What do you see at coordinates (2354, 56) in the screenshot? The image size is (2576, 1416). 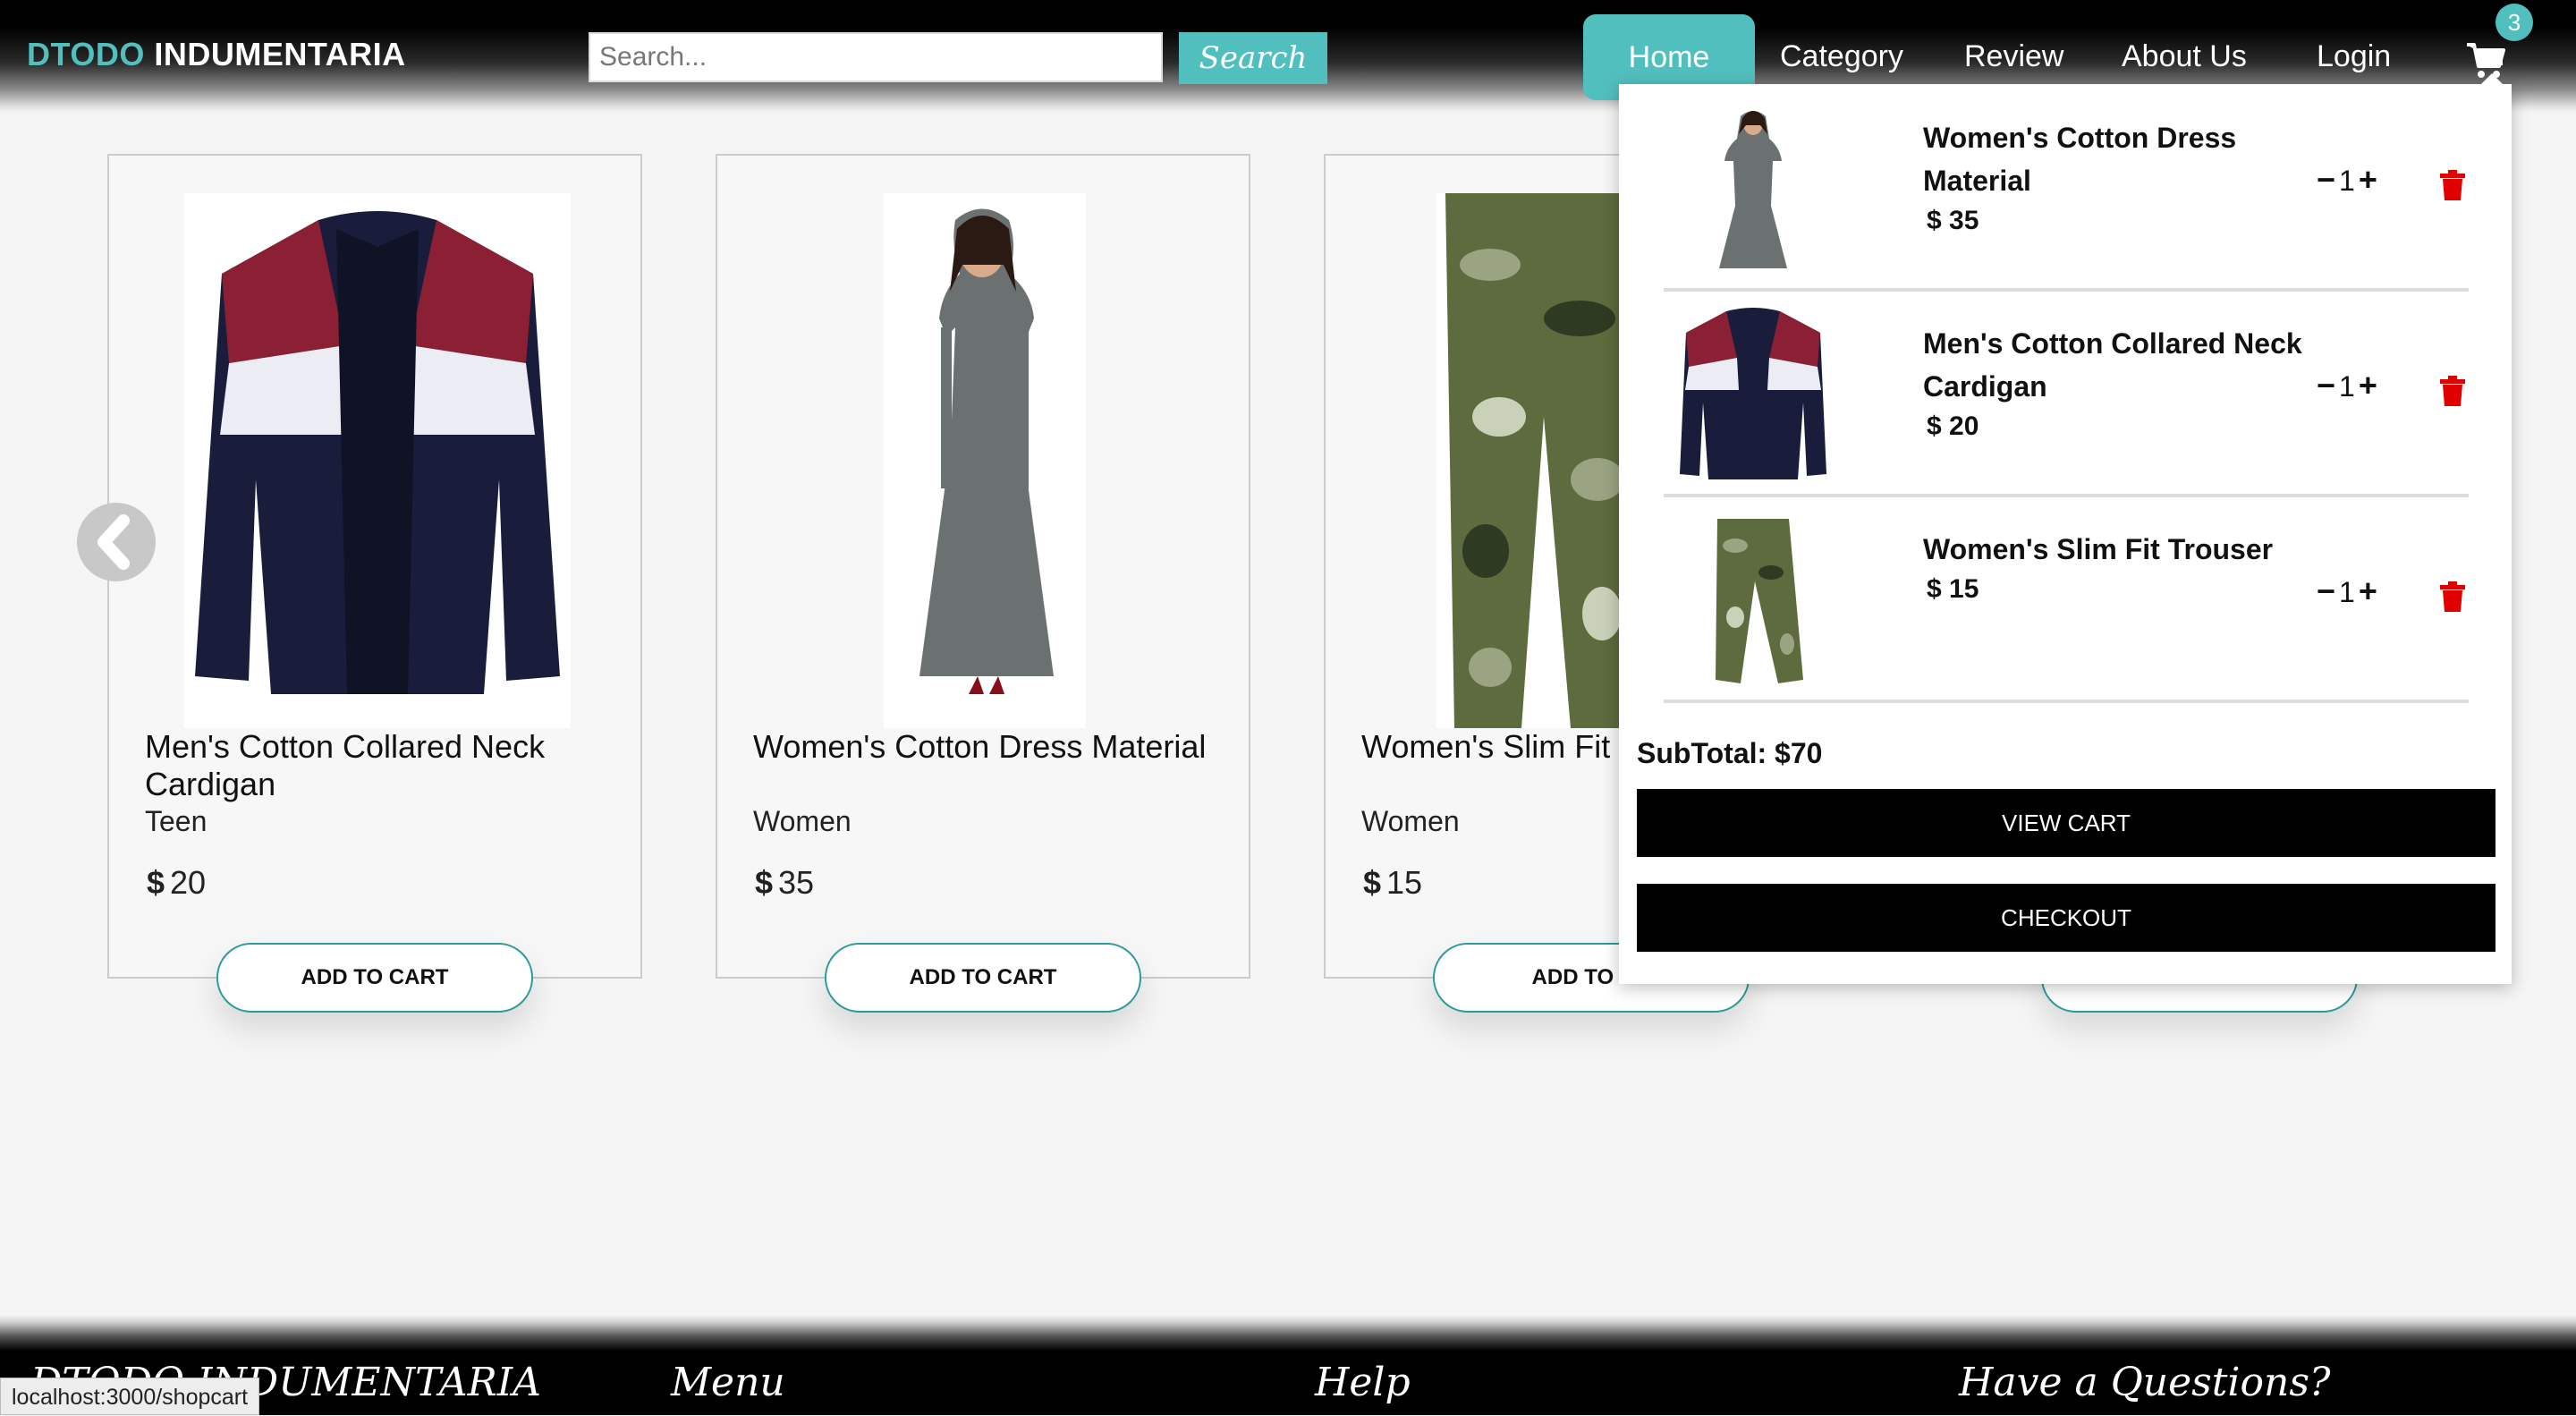 I see `nav-login: Login` at bounding box center [2354, 56].